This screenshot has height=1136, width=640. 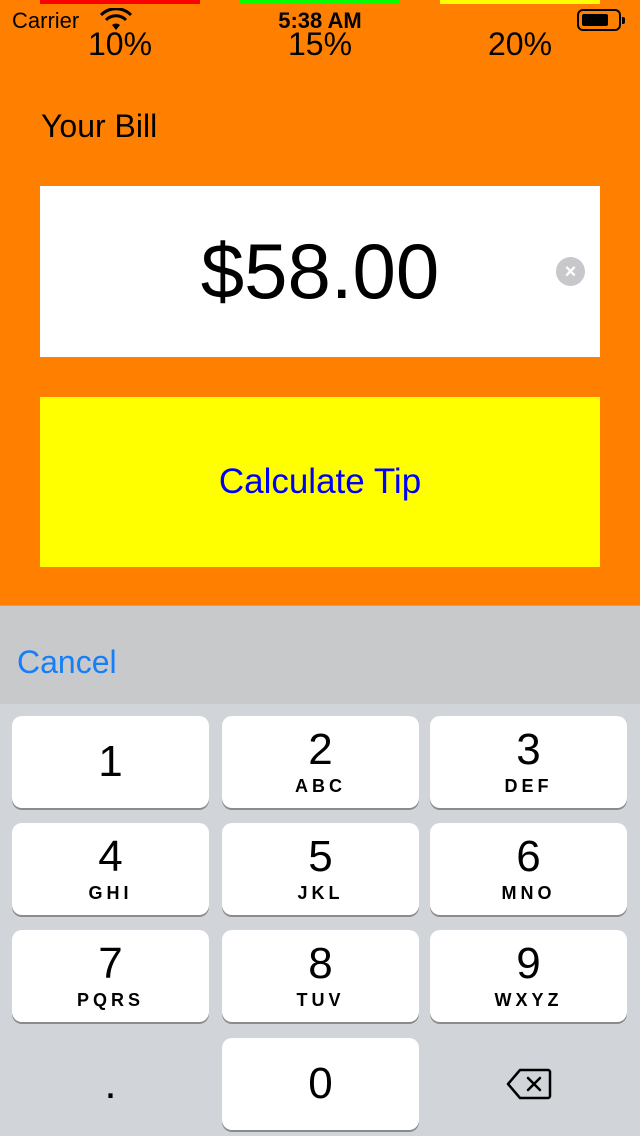 I want to click on bill-input: $58.00 ×, so click(x=320, y=271).